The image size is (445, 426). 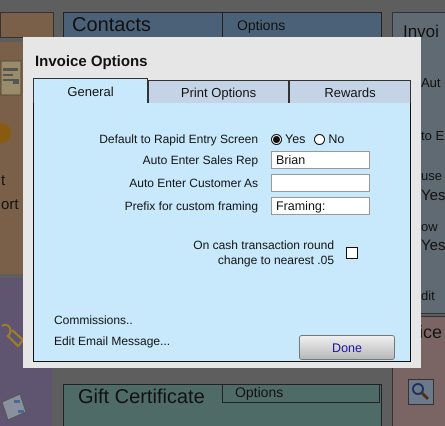 I want to click on radio-option: No, so click(x=329, y=139).